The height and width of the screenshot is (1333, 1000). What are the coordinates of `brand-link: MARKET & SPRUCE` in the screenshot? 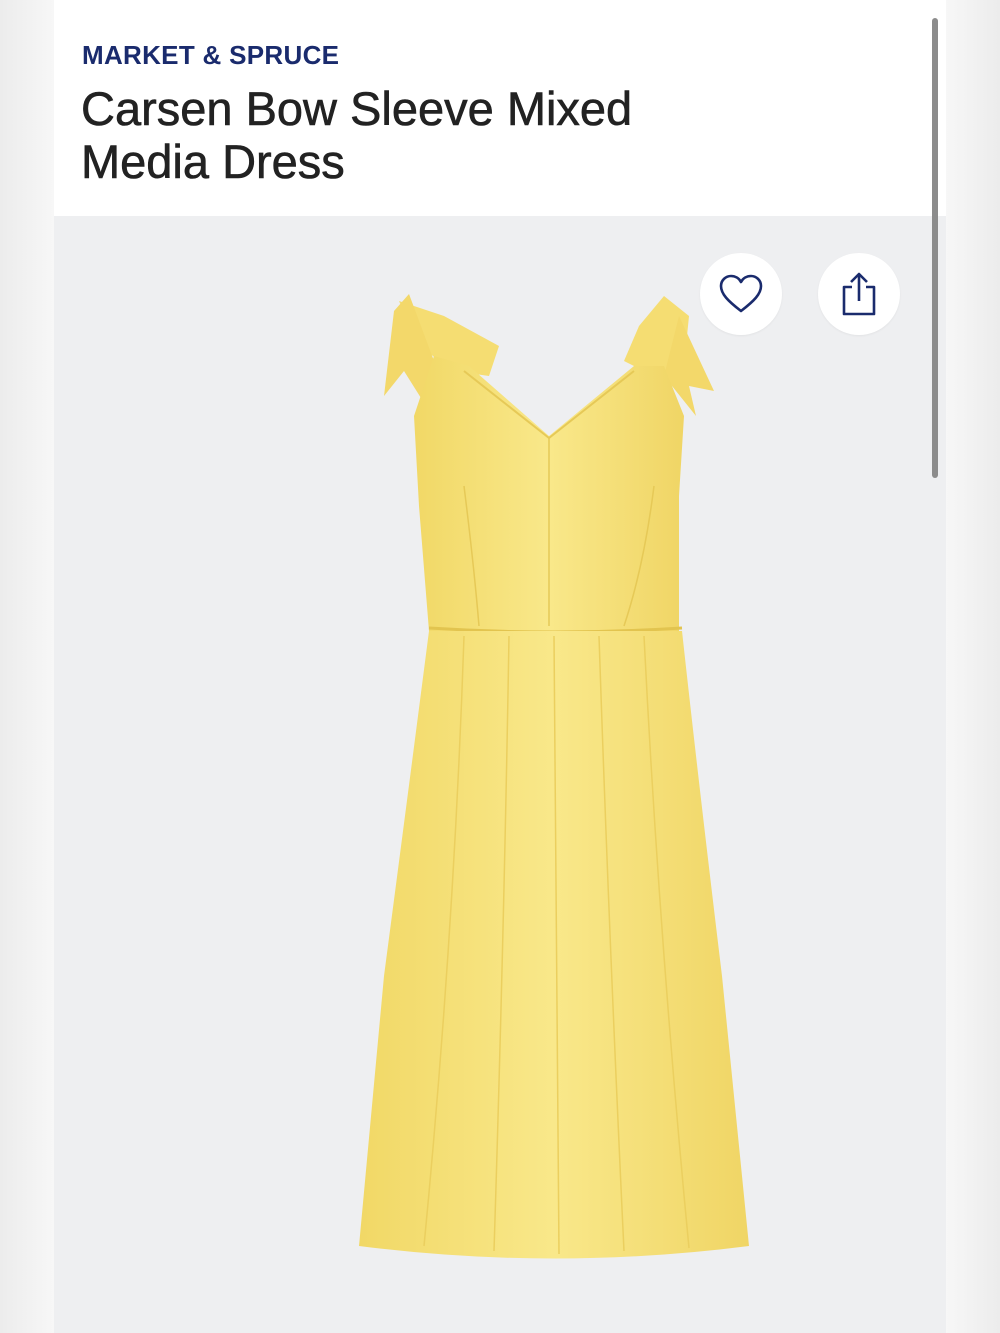 It's located at (210, 55).